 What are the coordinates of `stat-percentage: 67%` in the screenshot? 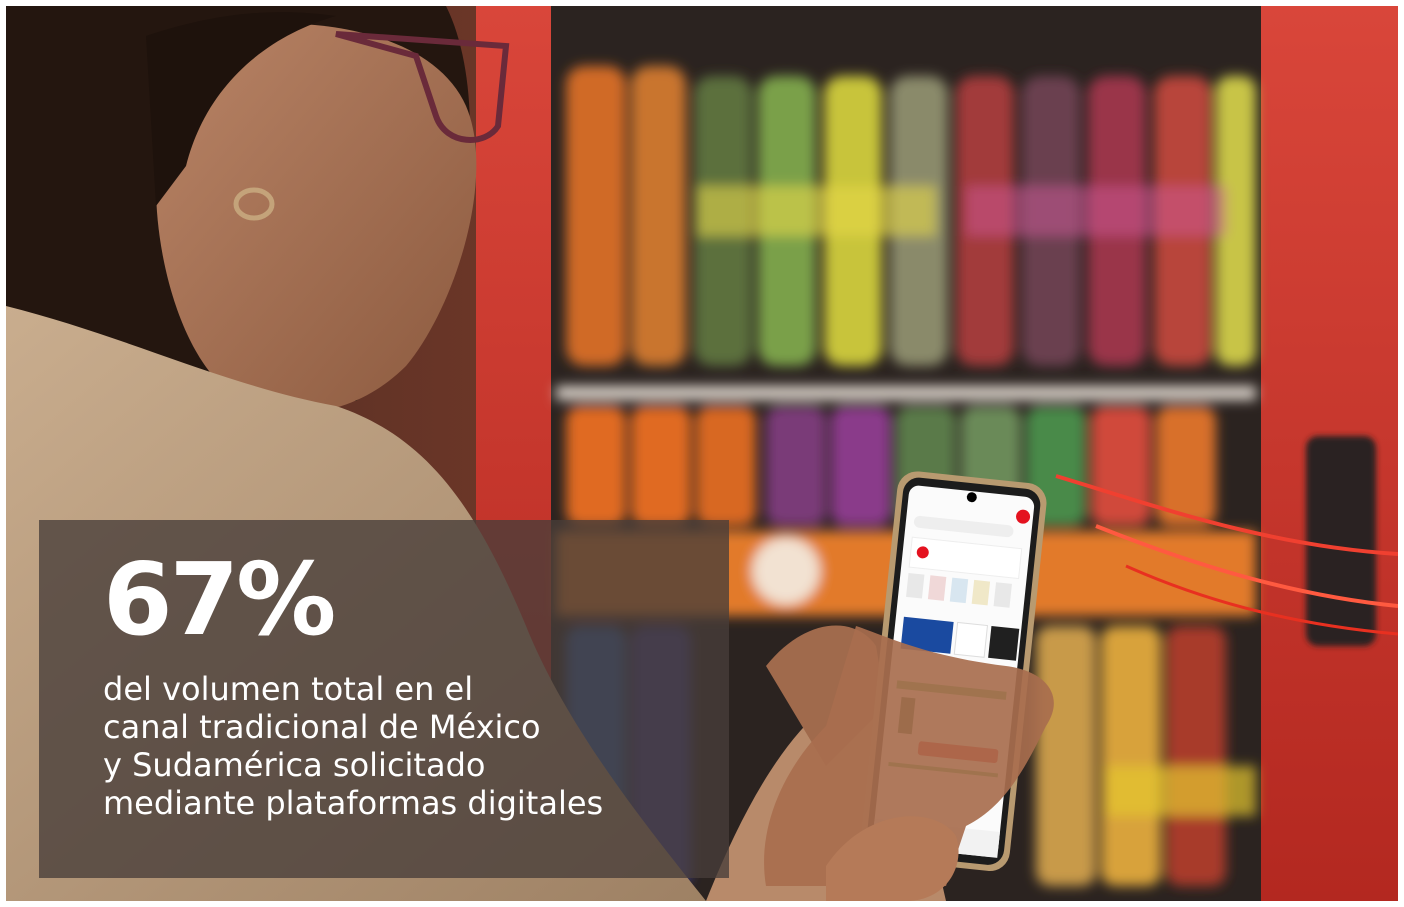 It's located at (219, 599).